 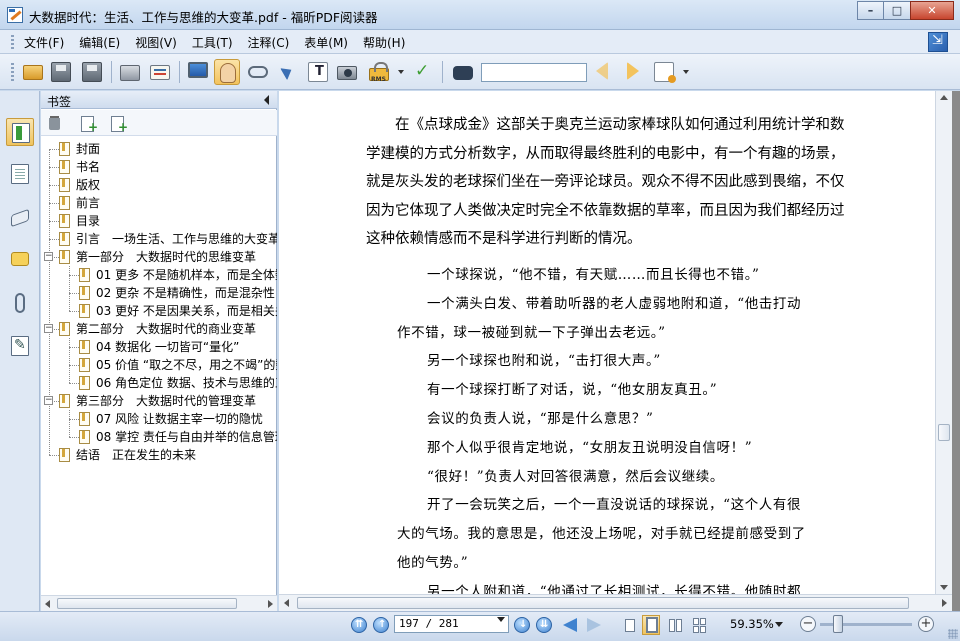 I want to click on resize-grip, so click(x=953, y=634).